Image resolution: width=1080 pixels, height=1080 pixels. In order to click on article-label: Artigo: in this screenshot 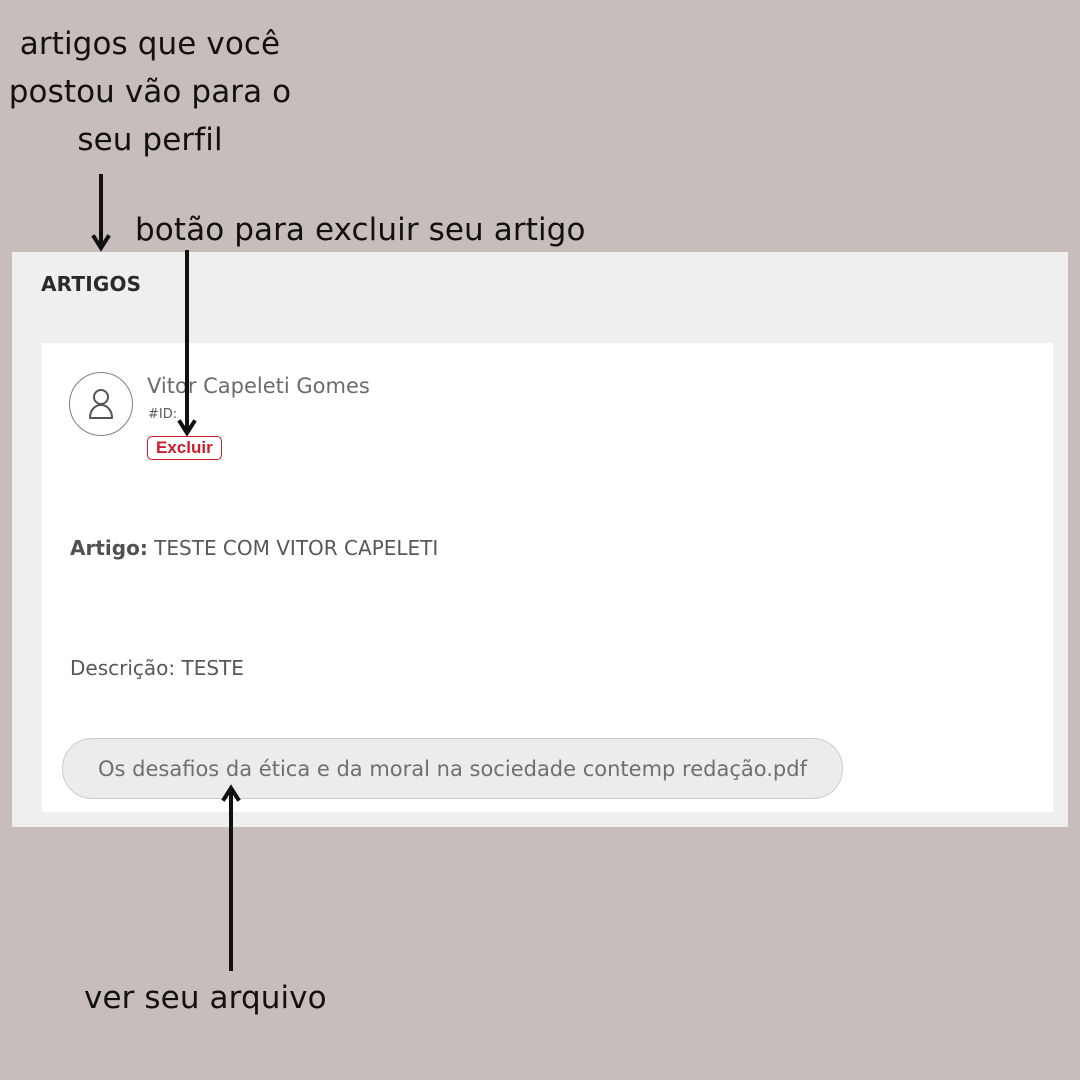, I will do `click(109, 548)`.